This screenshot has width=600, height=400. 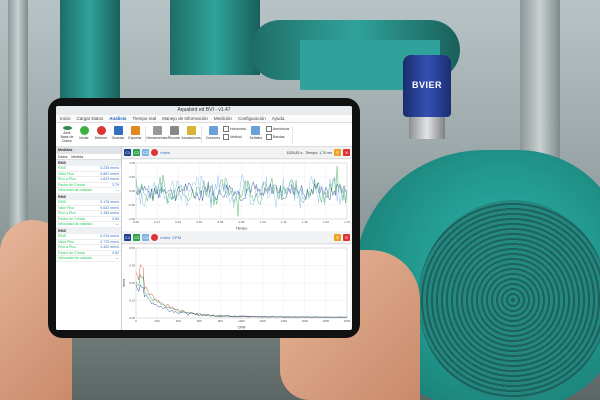 I want to click on sensor-logo: BVIER, so click(x=427, y=86).